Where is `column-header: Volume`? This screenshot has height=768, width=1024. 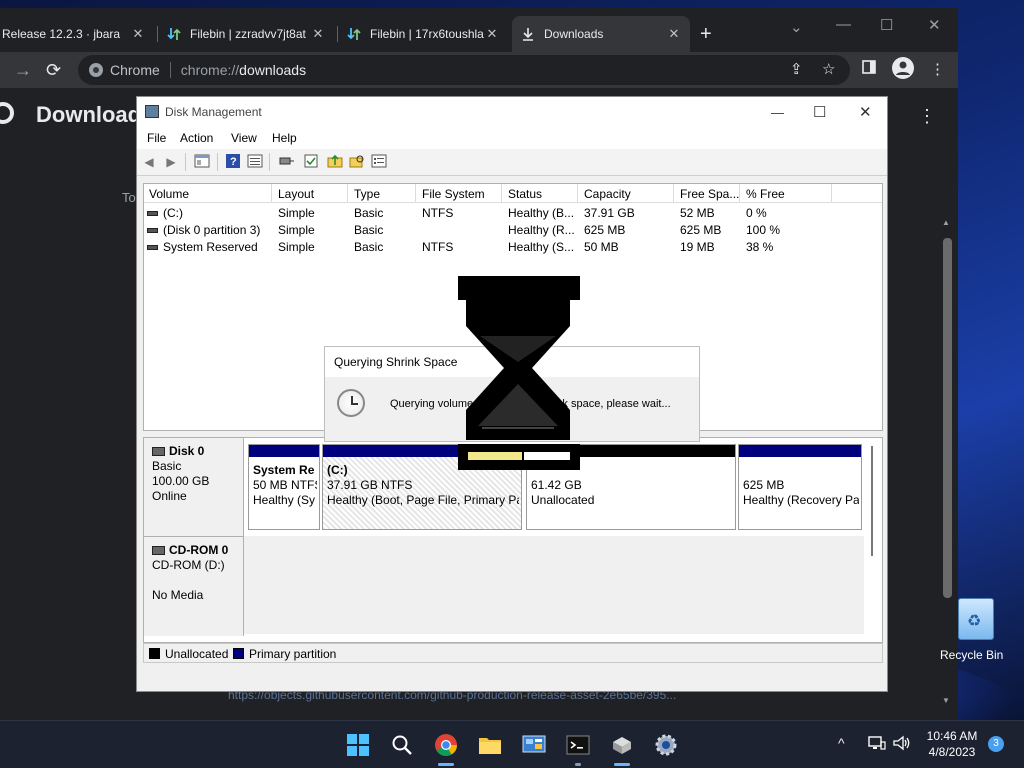 column-header: Volume is located at coordinates (169, 194).